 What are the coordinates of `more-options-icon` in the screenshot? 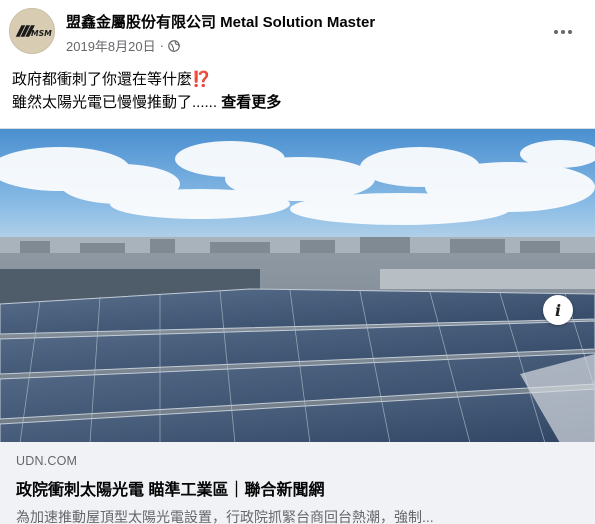 It's located at (556, 32).